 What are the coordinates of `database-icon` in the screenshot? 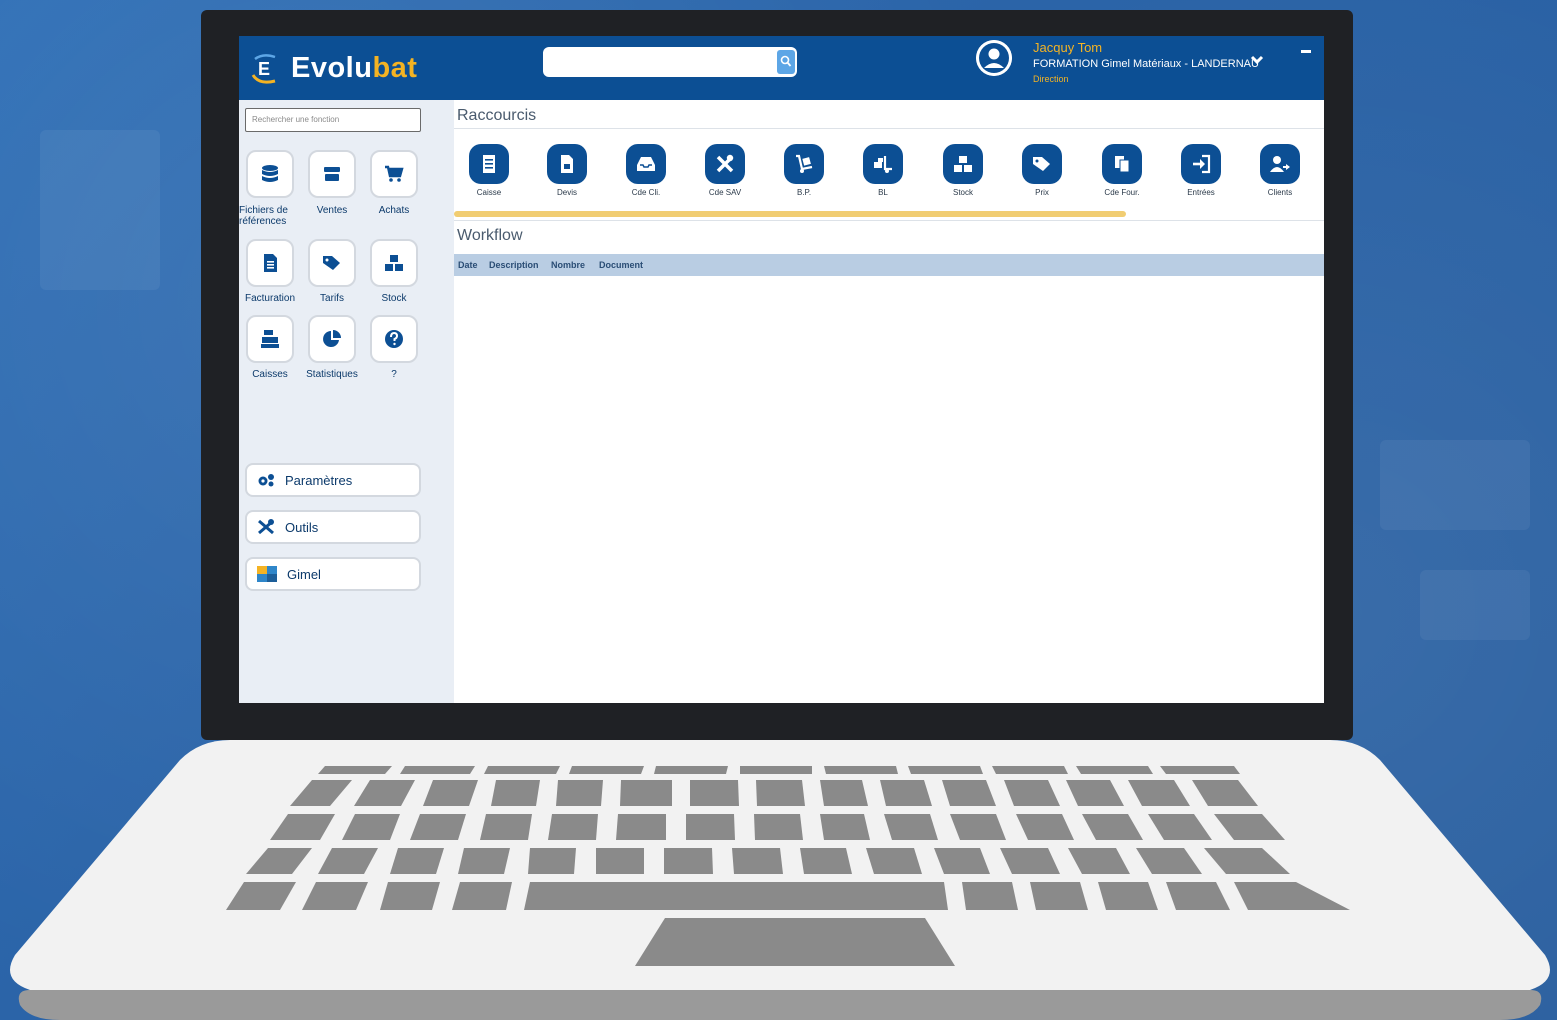 It's located at (270, 173).